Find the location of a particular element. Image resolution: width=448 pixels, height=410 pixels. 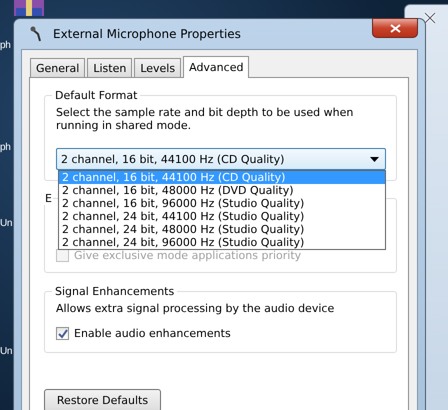

tab: Listen is located at coordinates (109, 67).